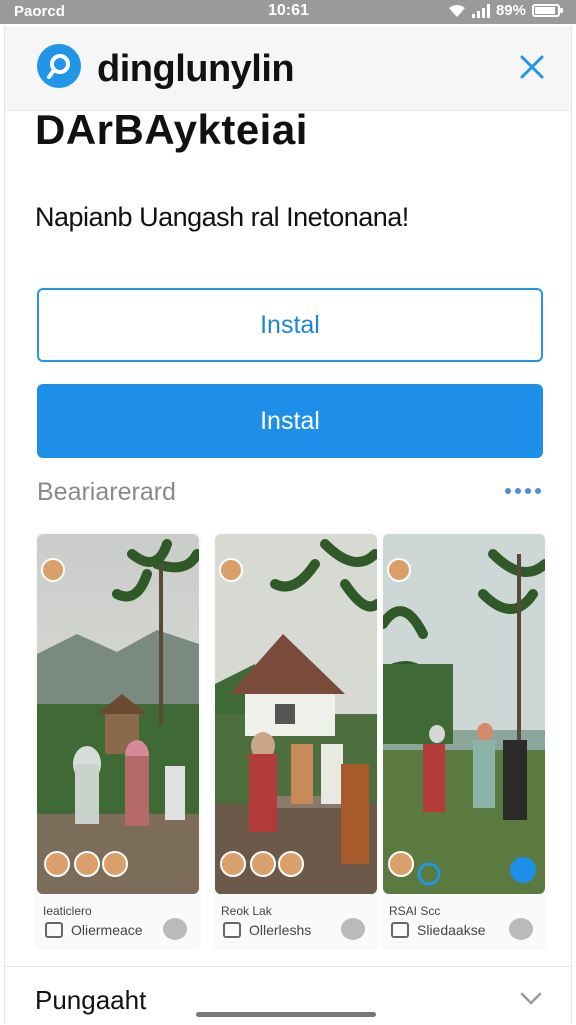  What do you see at coordinates (531, 999) in the screenshot?
I see `chevron-down-icon` at bounding box center [531, 999].